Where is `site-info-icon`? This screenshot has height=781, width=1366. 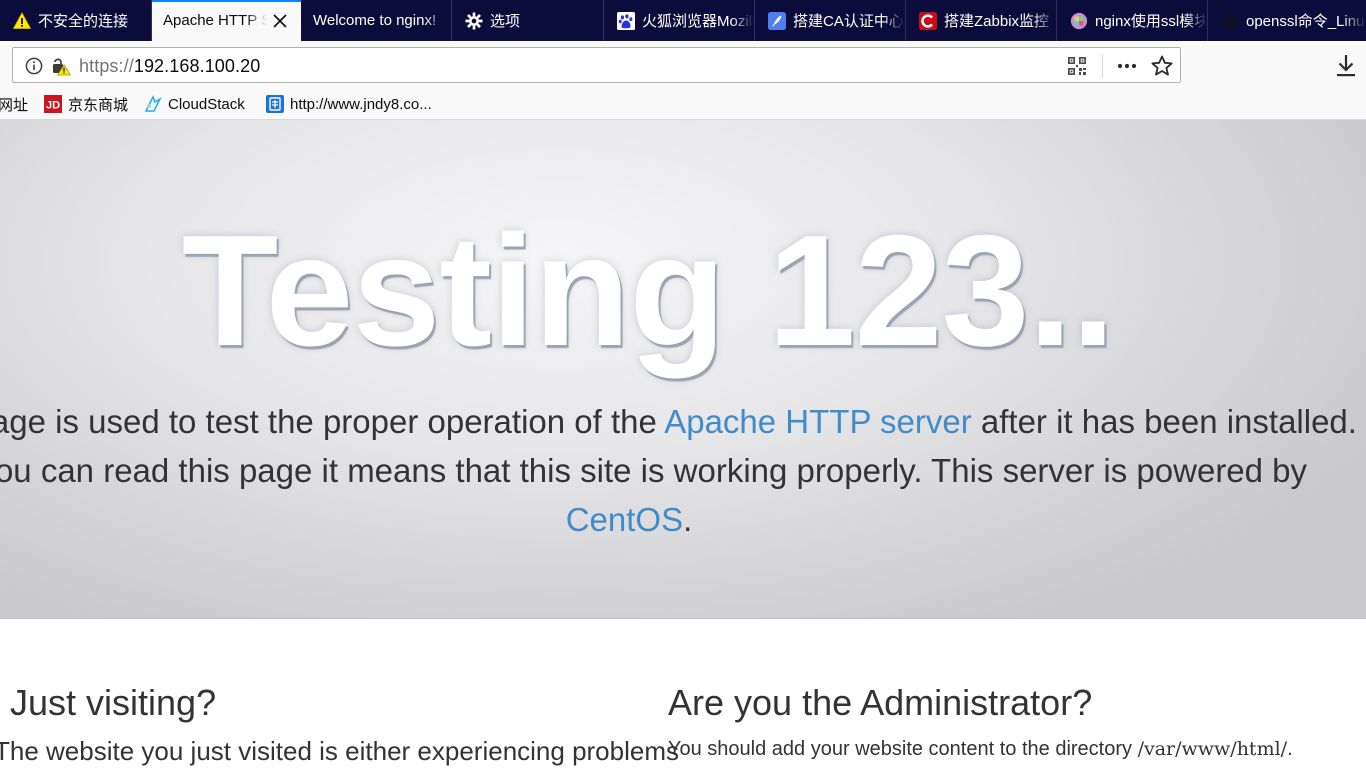
site-info-icon is located at coordinates (34, 66).